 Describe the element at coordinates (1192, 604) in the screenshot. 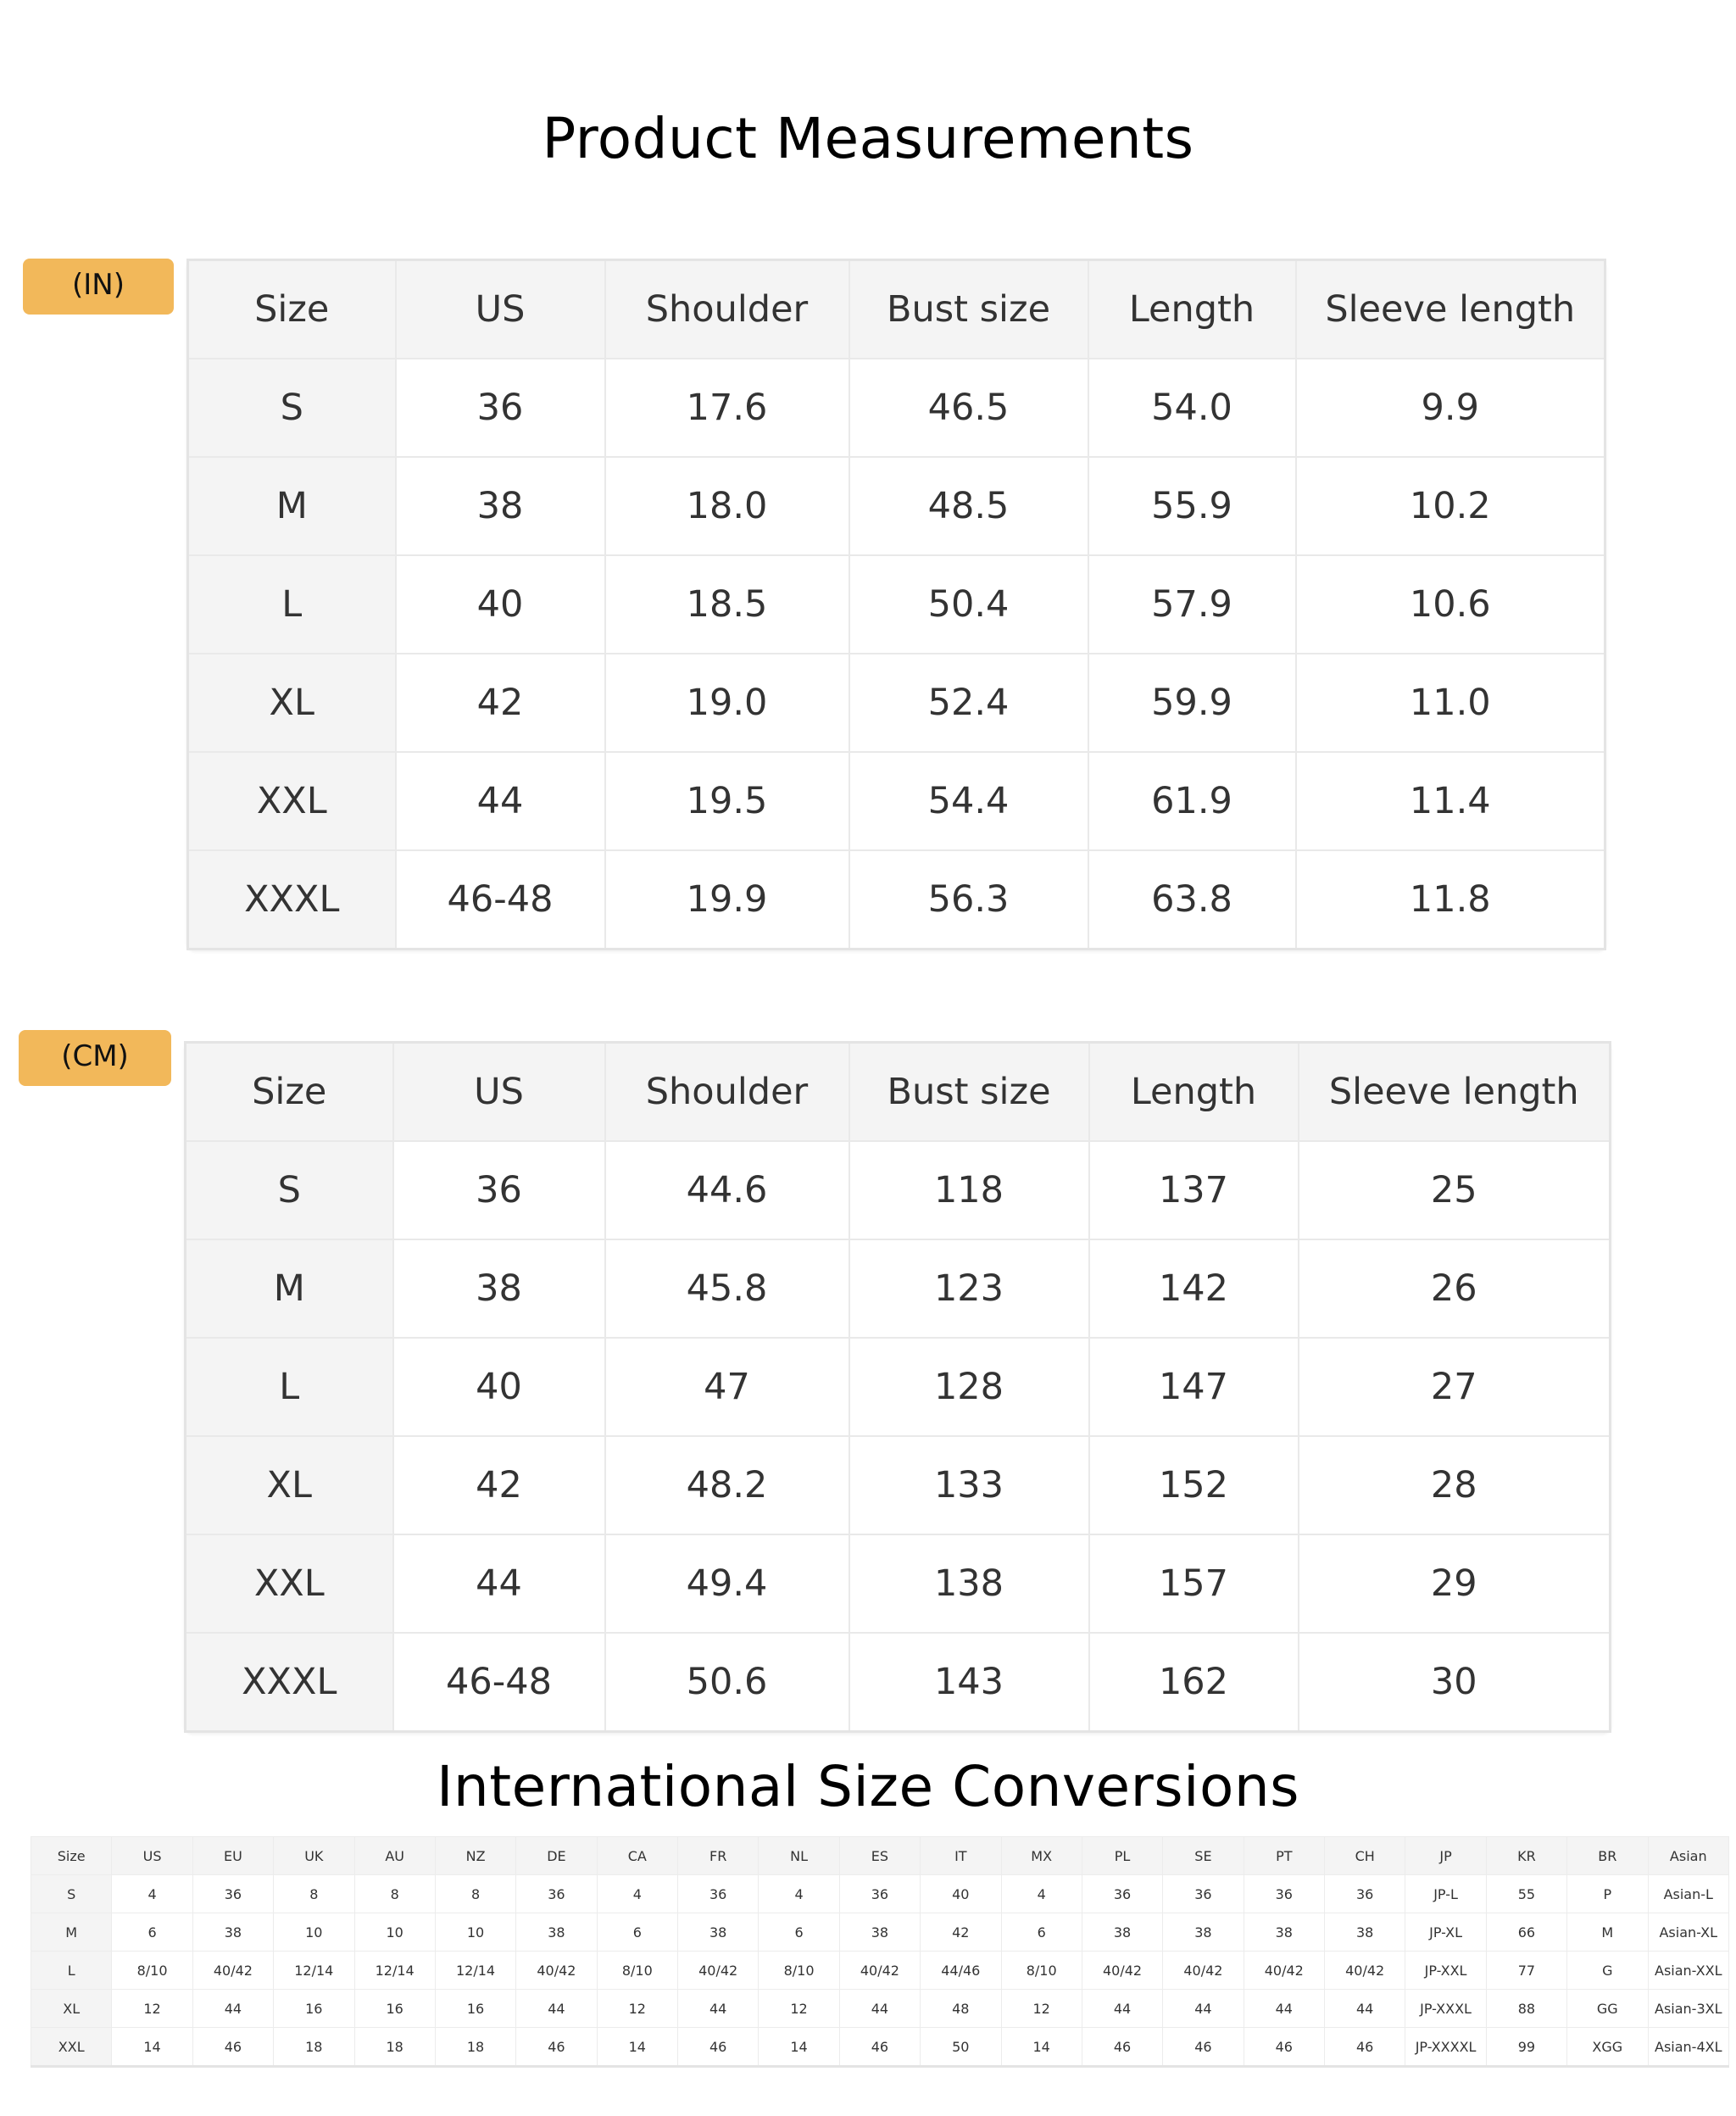

I see `value-cell: 57.9` at that location.